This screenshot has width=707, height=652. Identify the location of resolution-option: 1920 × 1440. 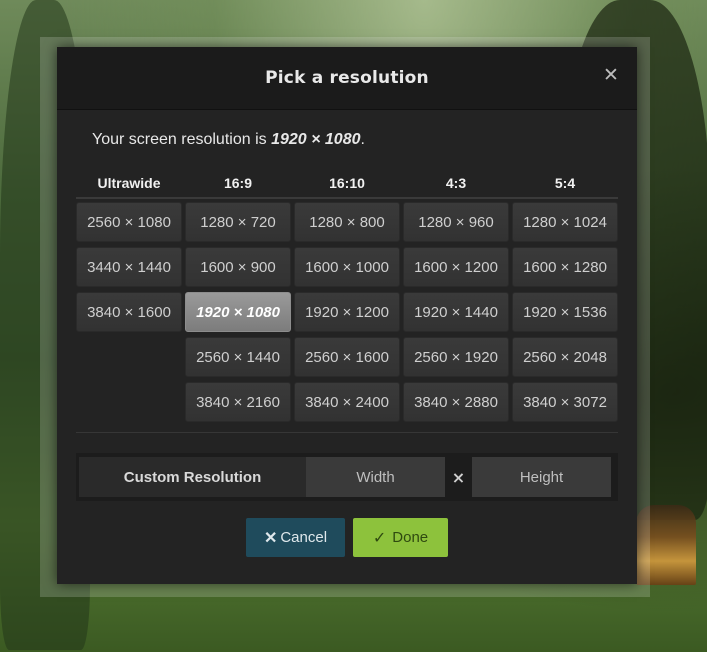
(456, 312).